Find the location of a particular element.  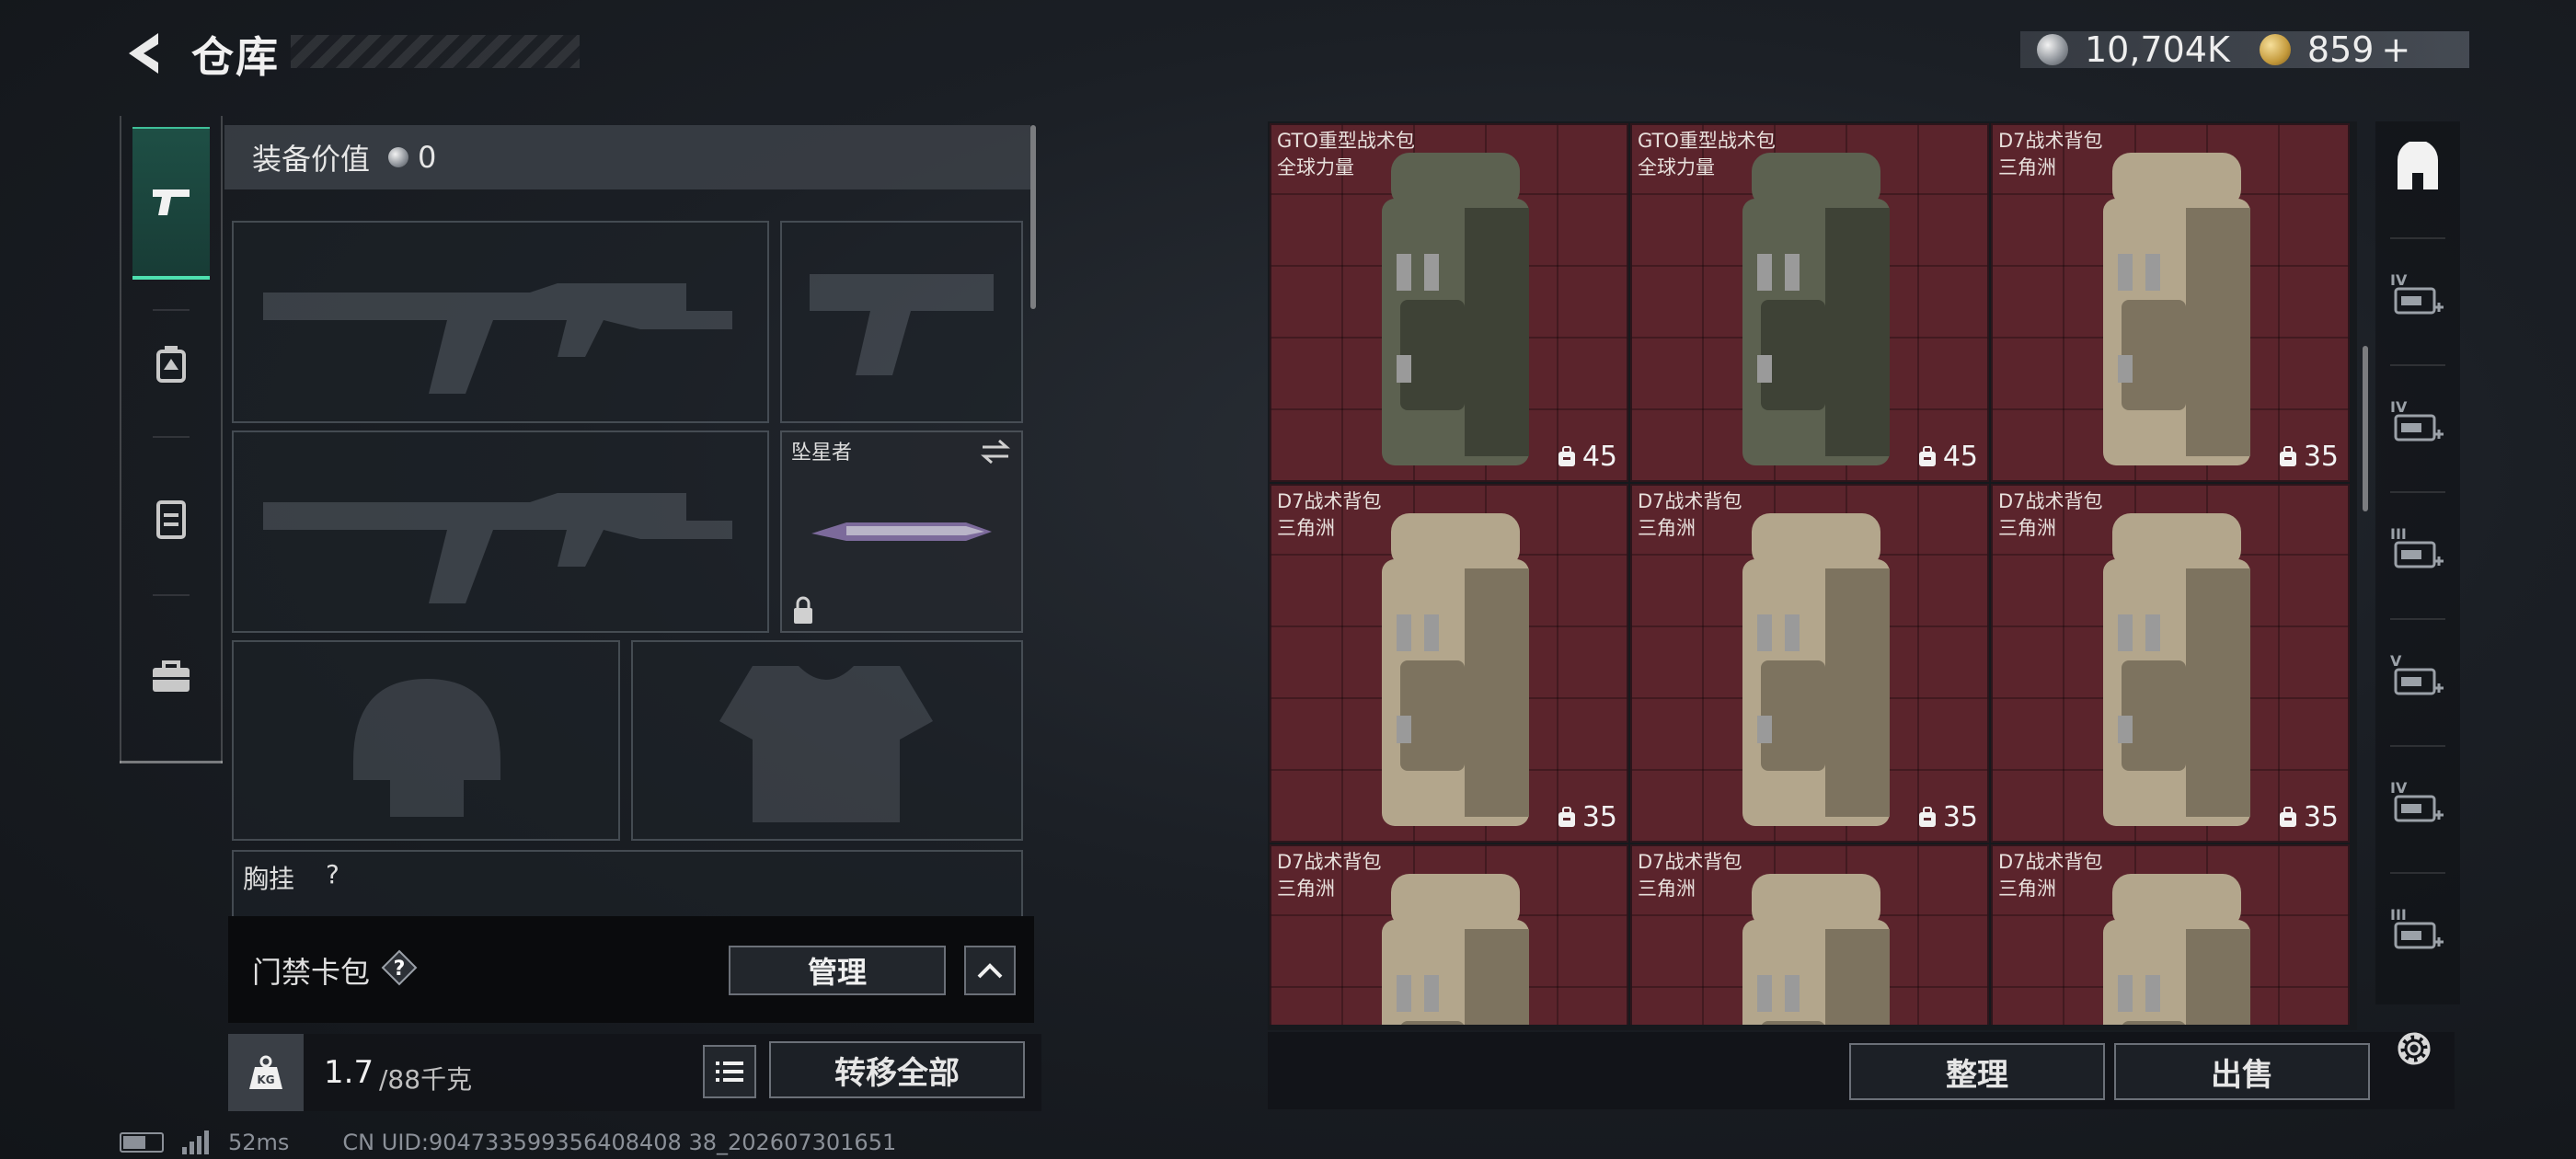

filter-column: IV IV III V IV III is located at coordinates (2417, 562).